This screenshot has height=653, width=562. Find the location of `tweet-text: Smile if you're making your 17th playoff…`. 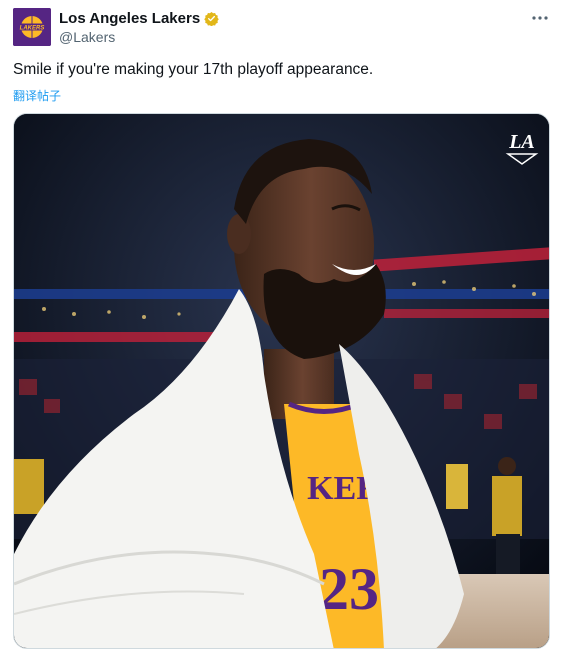

tweet-text: Smile if you're making your 17th playoff… is located at coordinates (193, 69).